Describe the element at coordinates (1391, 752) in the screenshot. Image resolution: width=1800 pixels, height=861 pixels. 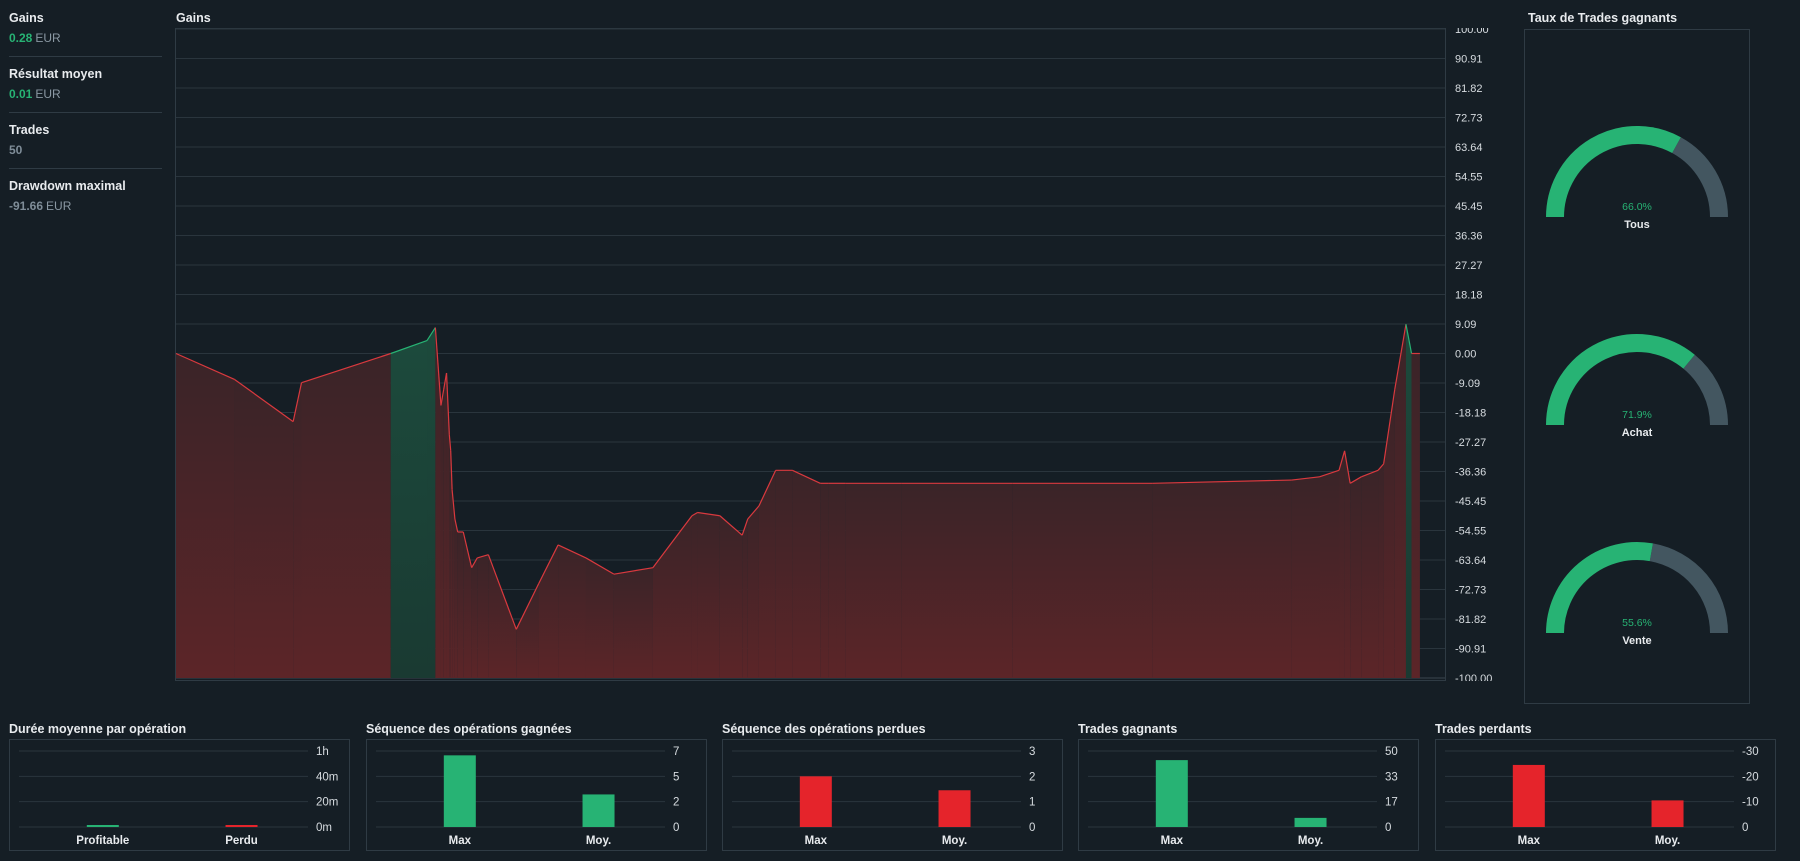
I see `y-tick-label: 50` at that location.